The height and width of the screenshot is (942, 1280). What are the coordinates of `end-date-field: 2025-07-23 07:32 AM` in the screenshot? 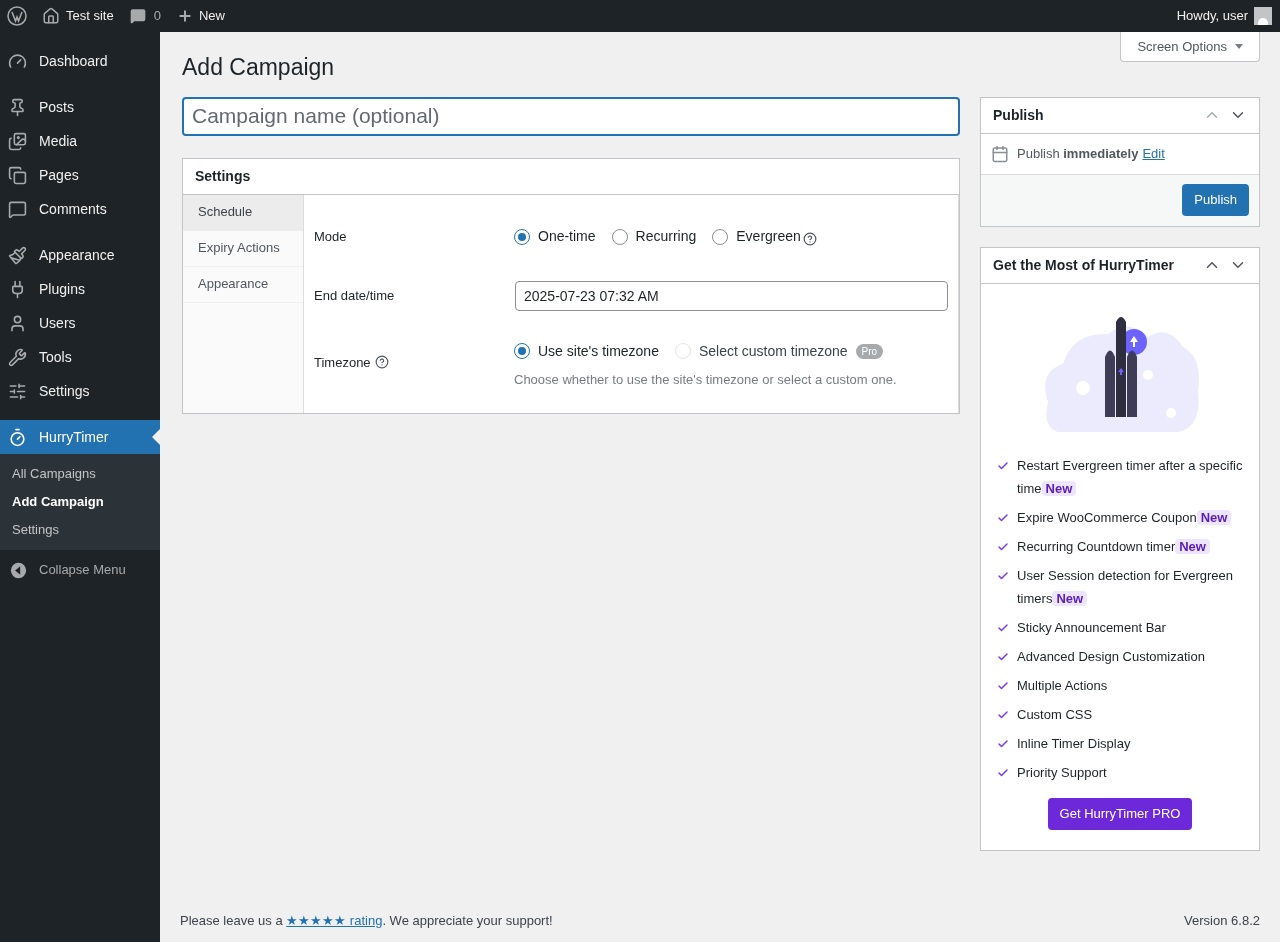 It's located at (731, 295).